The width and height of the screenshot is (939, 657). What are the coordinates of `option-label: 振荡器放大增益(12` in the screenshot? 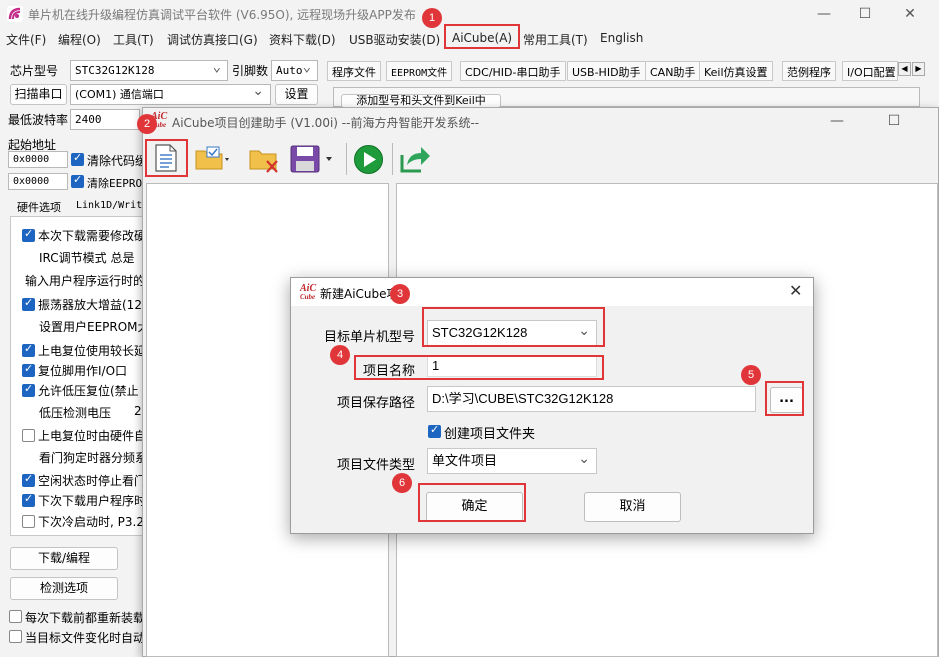 It's located at (90, 305).